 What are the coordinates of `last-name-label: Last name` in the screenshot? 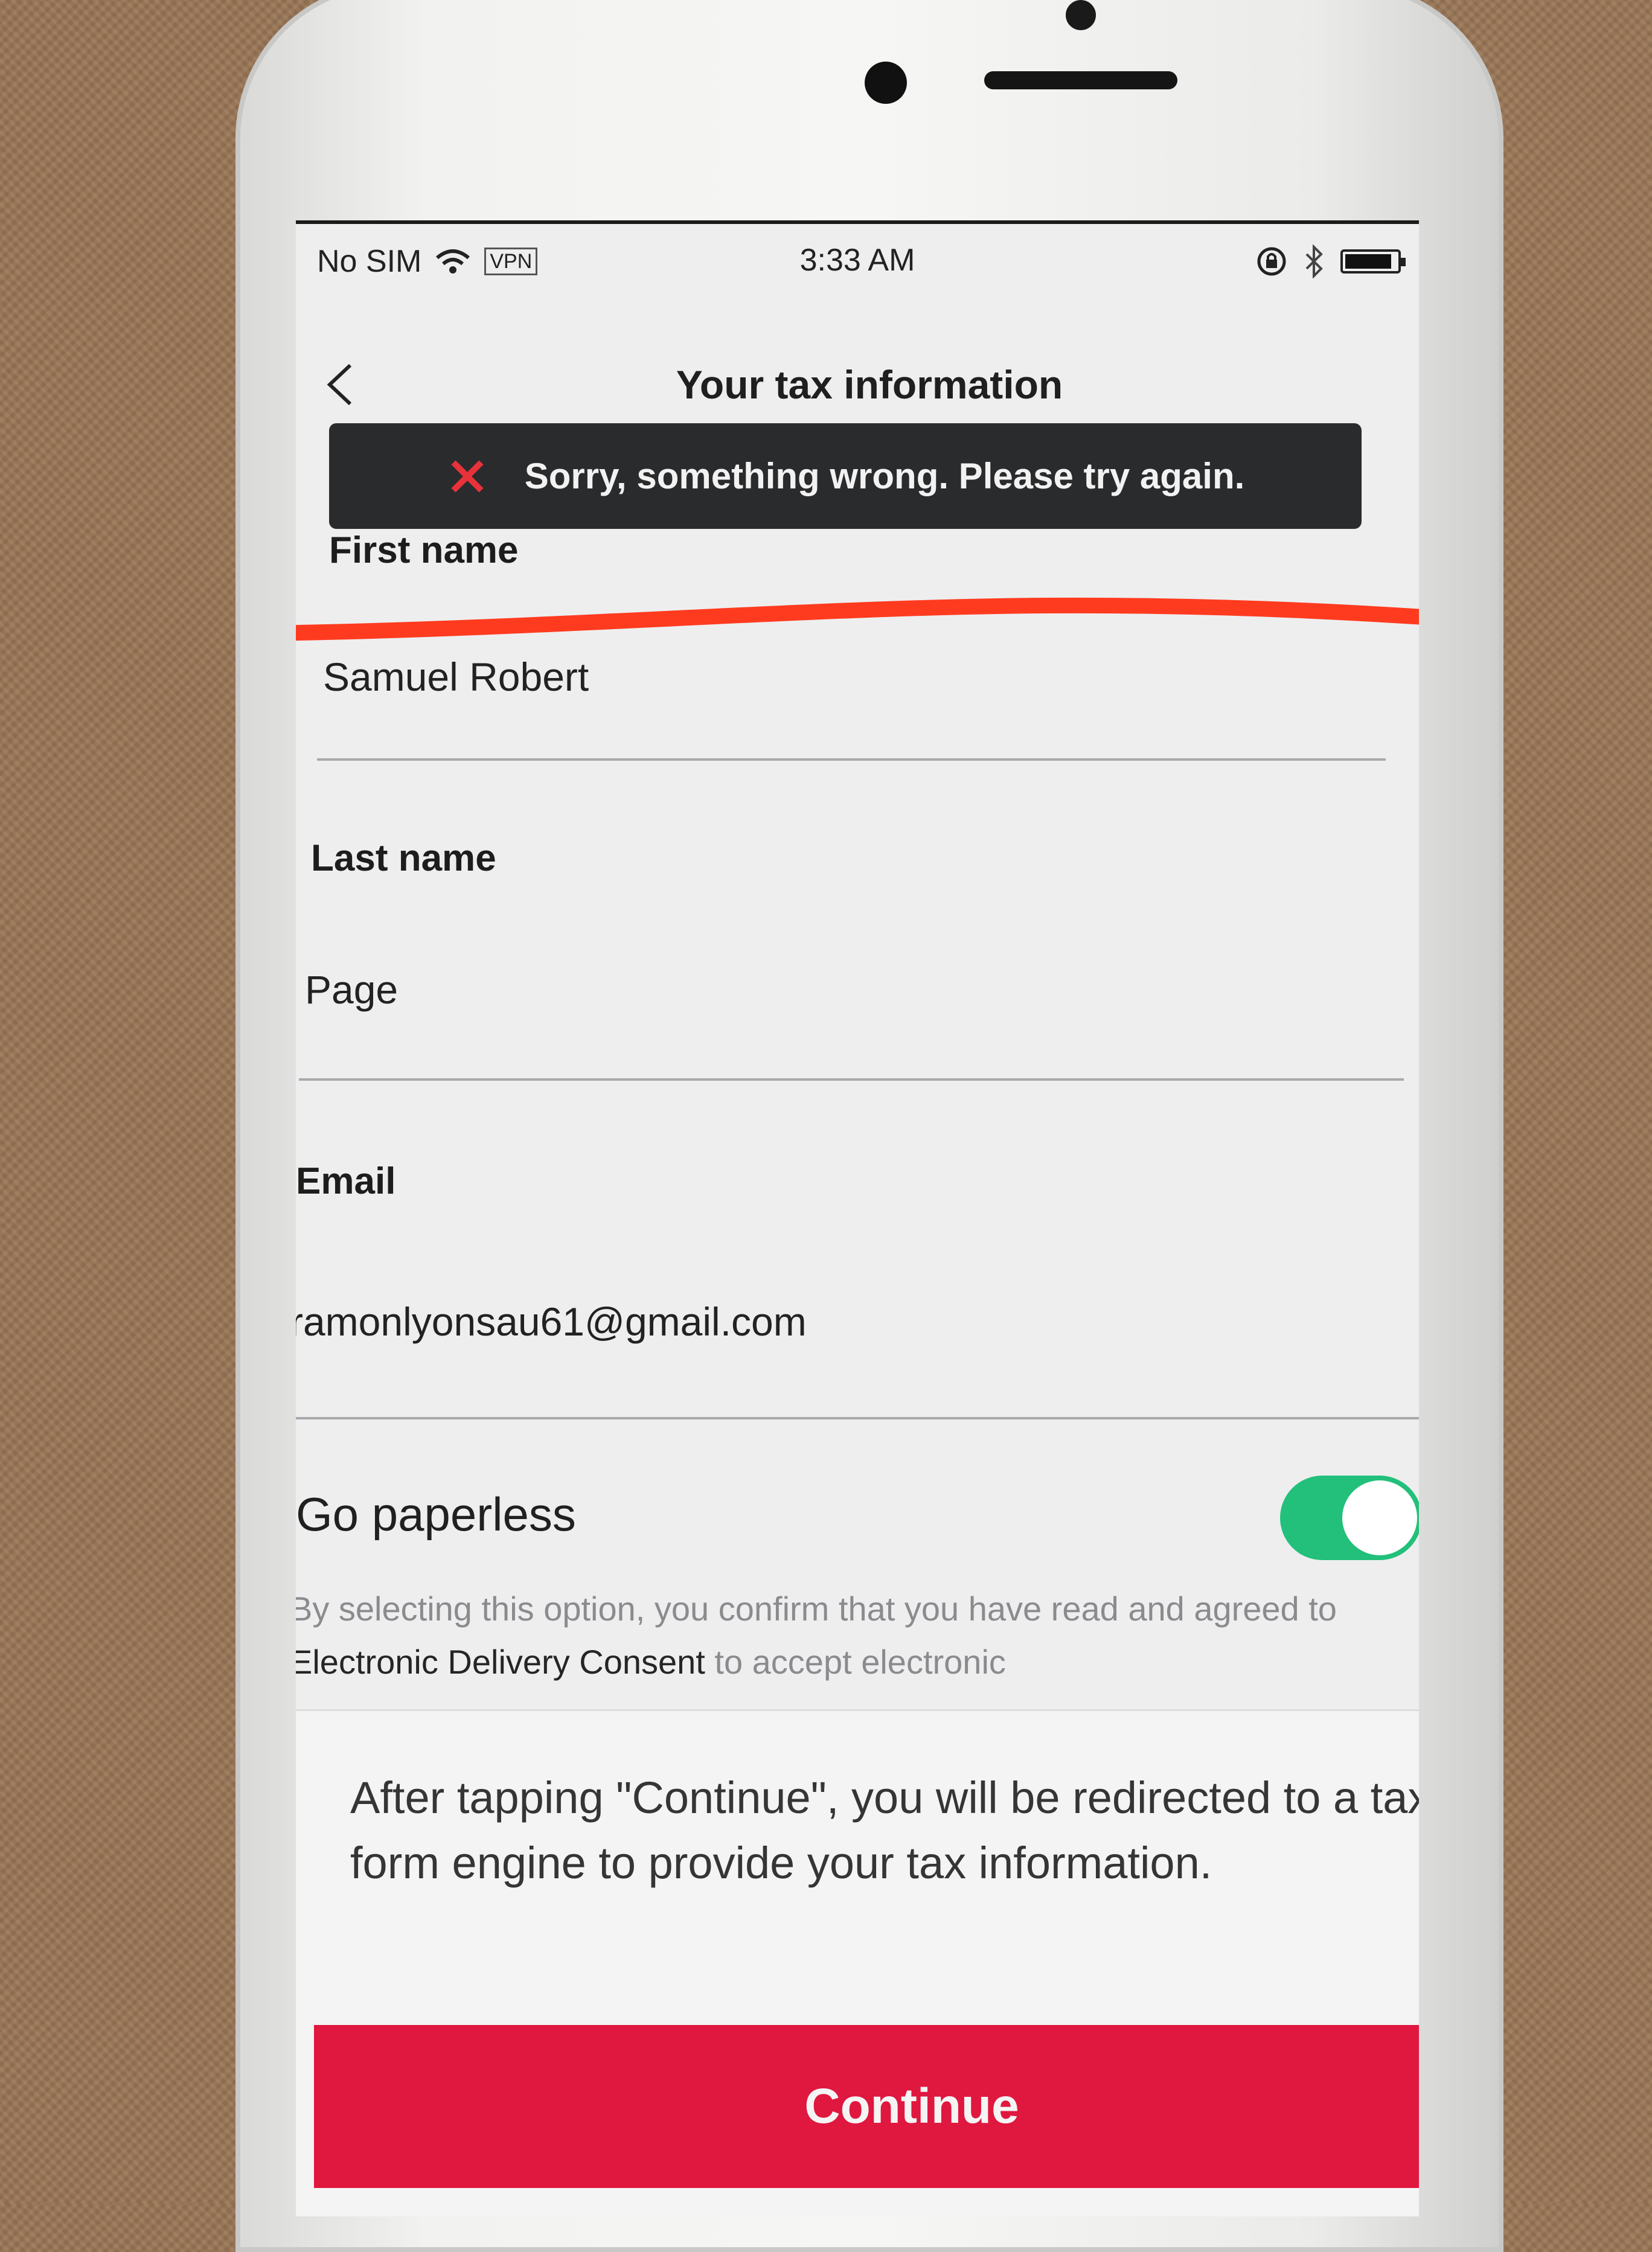 It's located at (403, 858).